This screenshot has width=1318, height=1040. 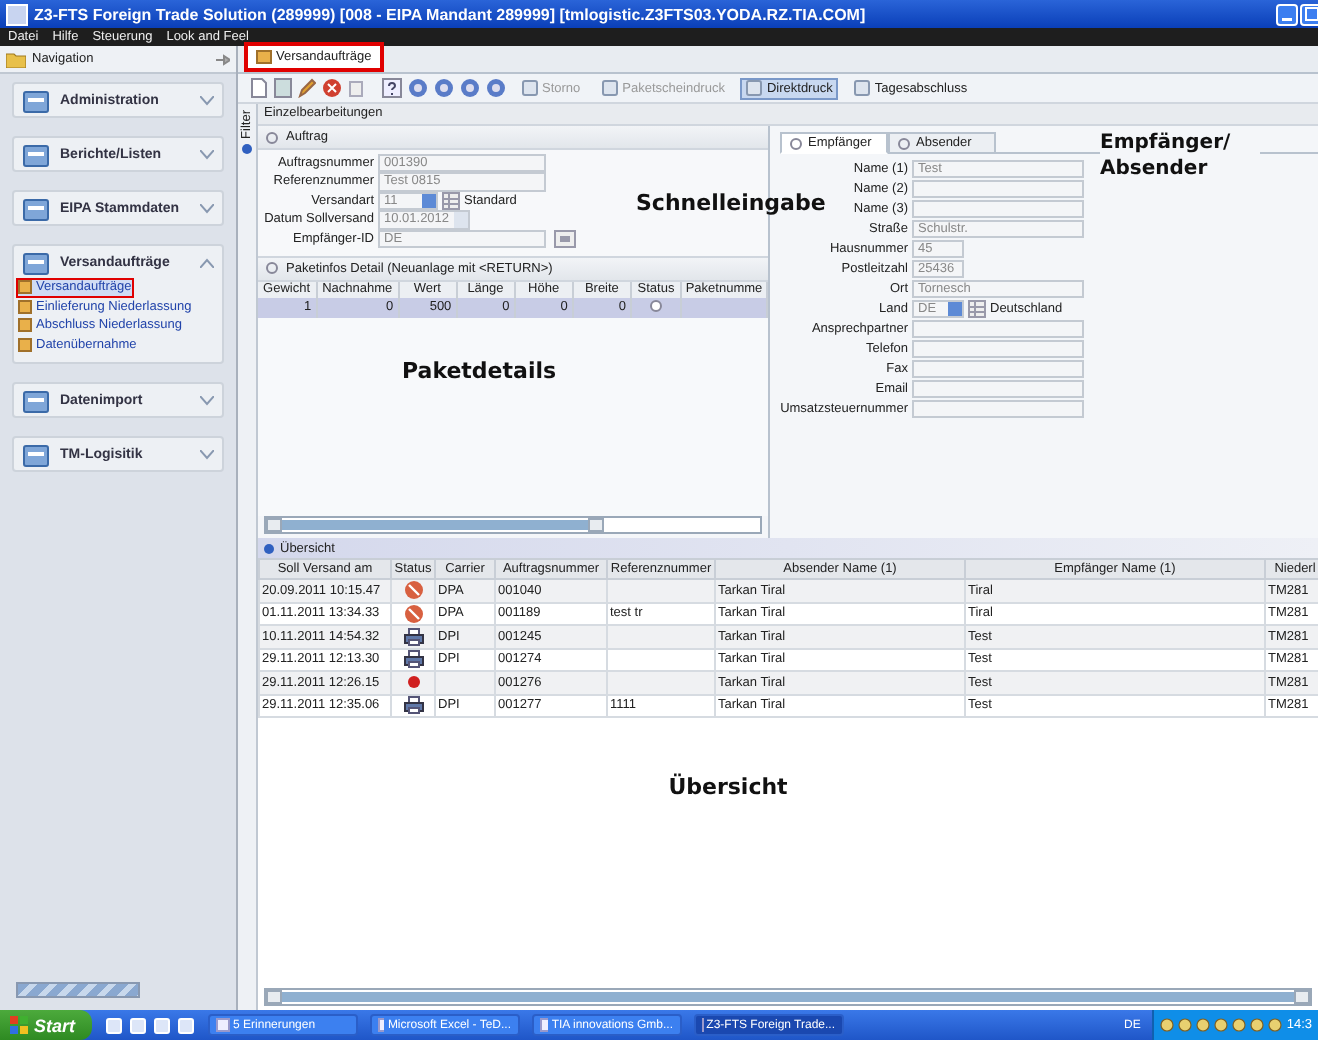 I want to click on new-document-icon, so click(x=259, y=88).